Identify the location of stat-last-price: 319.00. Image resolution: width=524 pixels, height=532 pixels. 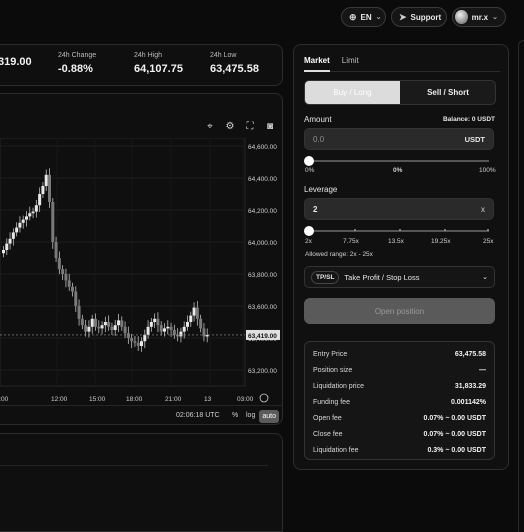
(16, 60).